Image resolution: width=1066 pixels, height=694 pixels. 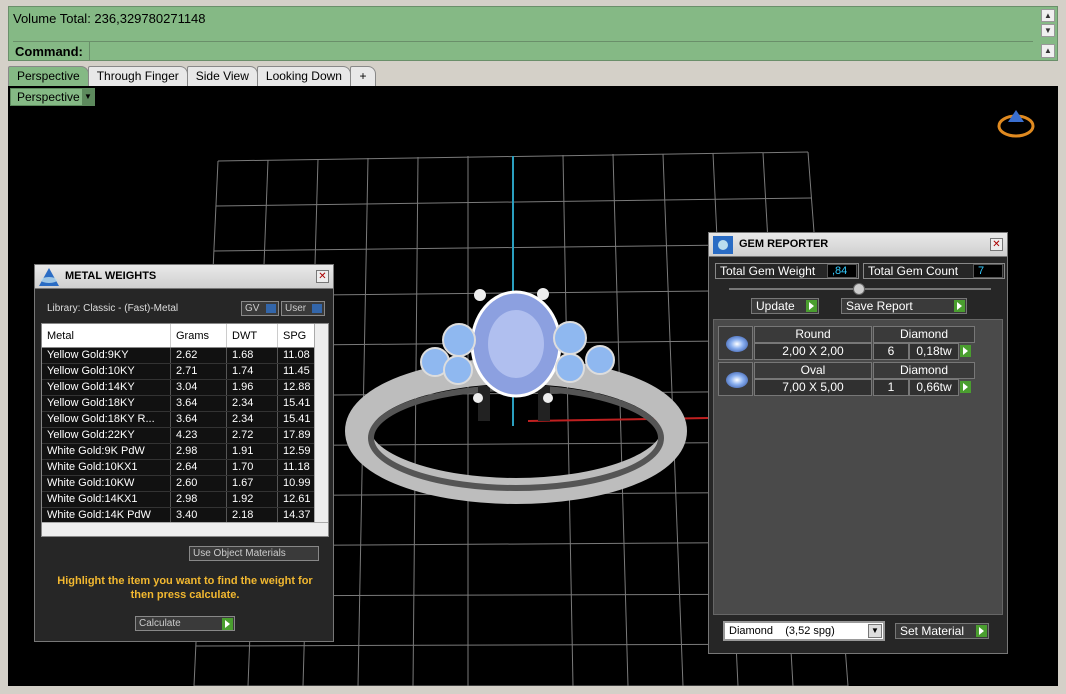 What do you see at coordinates (199, 483) in the screenshot?
I see `cell-grams: 2.60` at bounding box center [199, 483].